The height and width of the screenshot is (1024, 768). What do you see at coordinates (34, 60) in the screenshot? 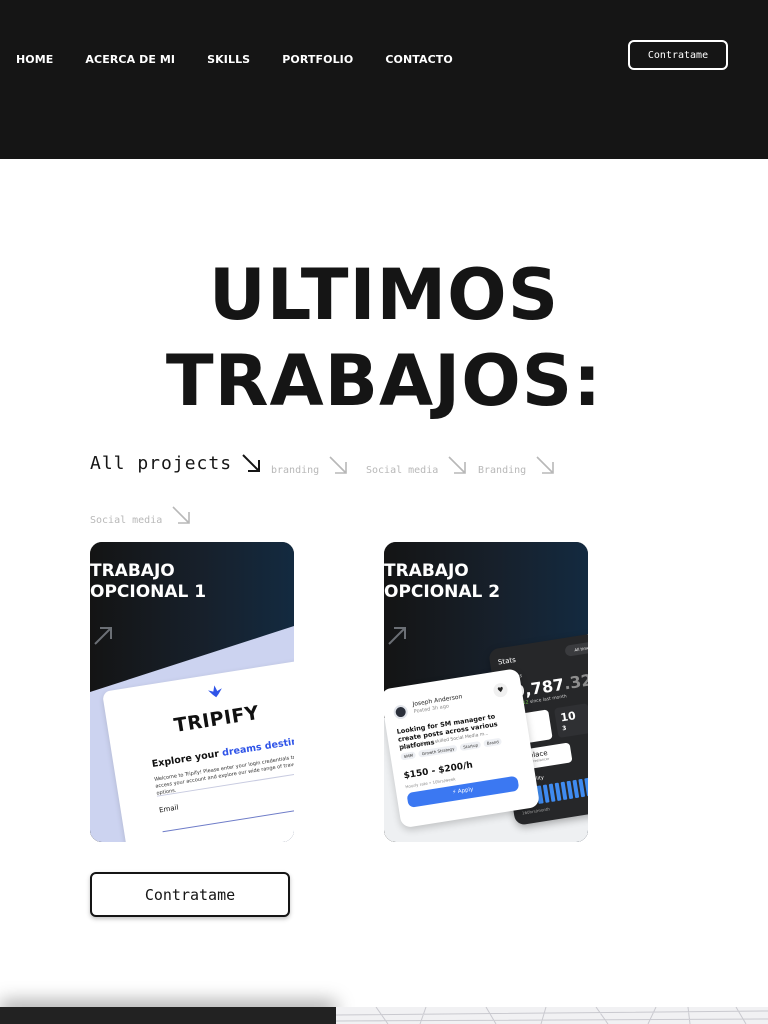
I see `nav-home: HOME` at bounding box center [34, 60].